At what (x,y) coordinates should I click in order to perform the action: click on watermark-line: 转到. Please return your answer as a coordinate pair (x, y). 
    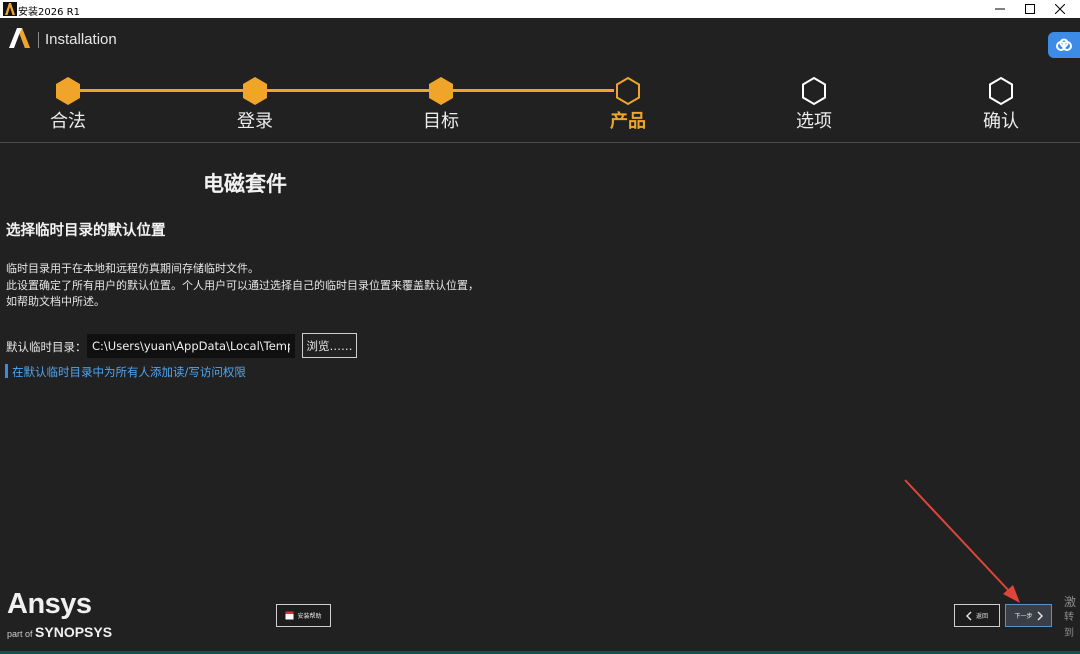
    Looking at the image, I should click on (1069, 625).